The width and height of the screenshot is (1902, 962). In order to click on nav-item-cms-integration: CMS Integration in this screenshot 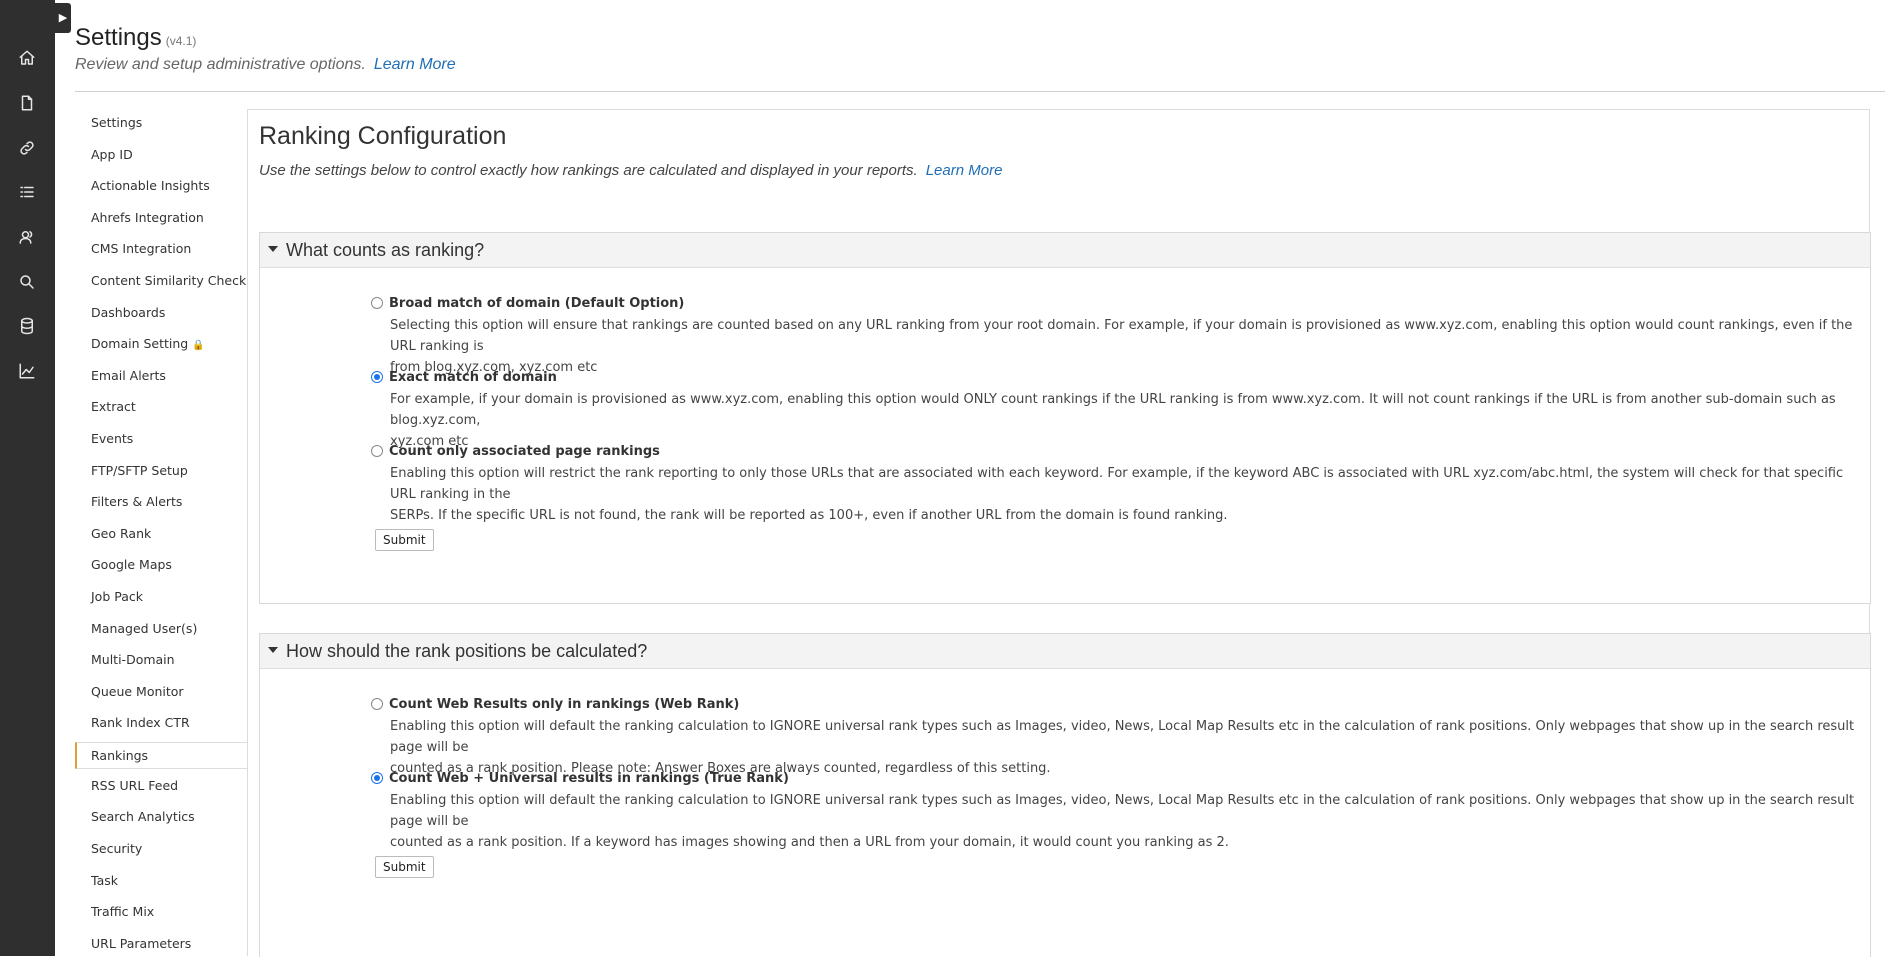, I will do `click(161, 252)`.